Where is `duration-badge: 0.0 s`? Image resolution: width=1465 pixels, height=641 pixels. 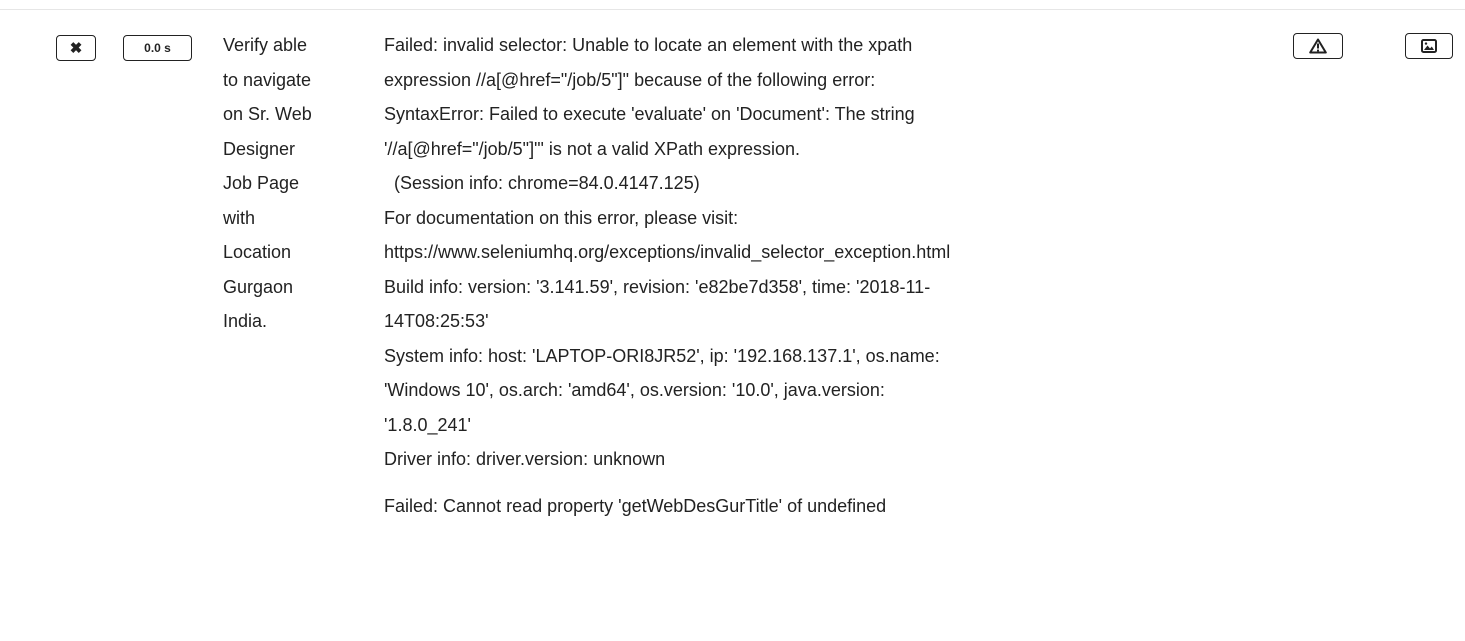
duration-badge: 0.0 s is located at coordinates (157, 48).